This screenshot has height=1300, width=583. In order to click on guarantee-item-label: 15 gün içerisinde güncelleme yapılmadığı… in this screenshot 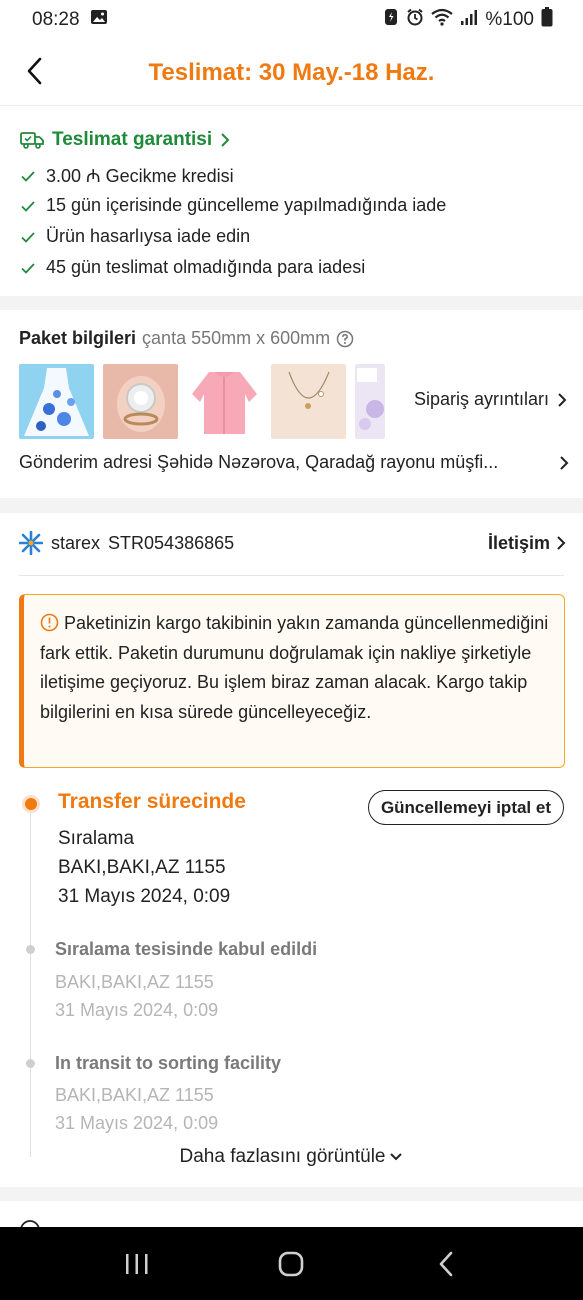, I will do `click(246, 205)`.